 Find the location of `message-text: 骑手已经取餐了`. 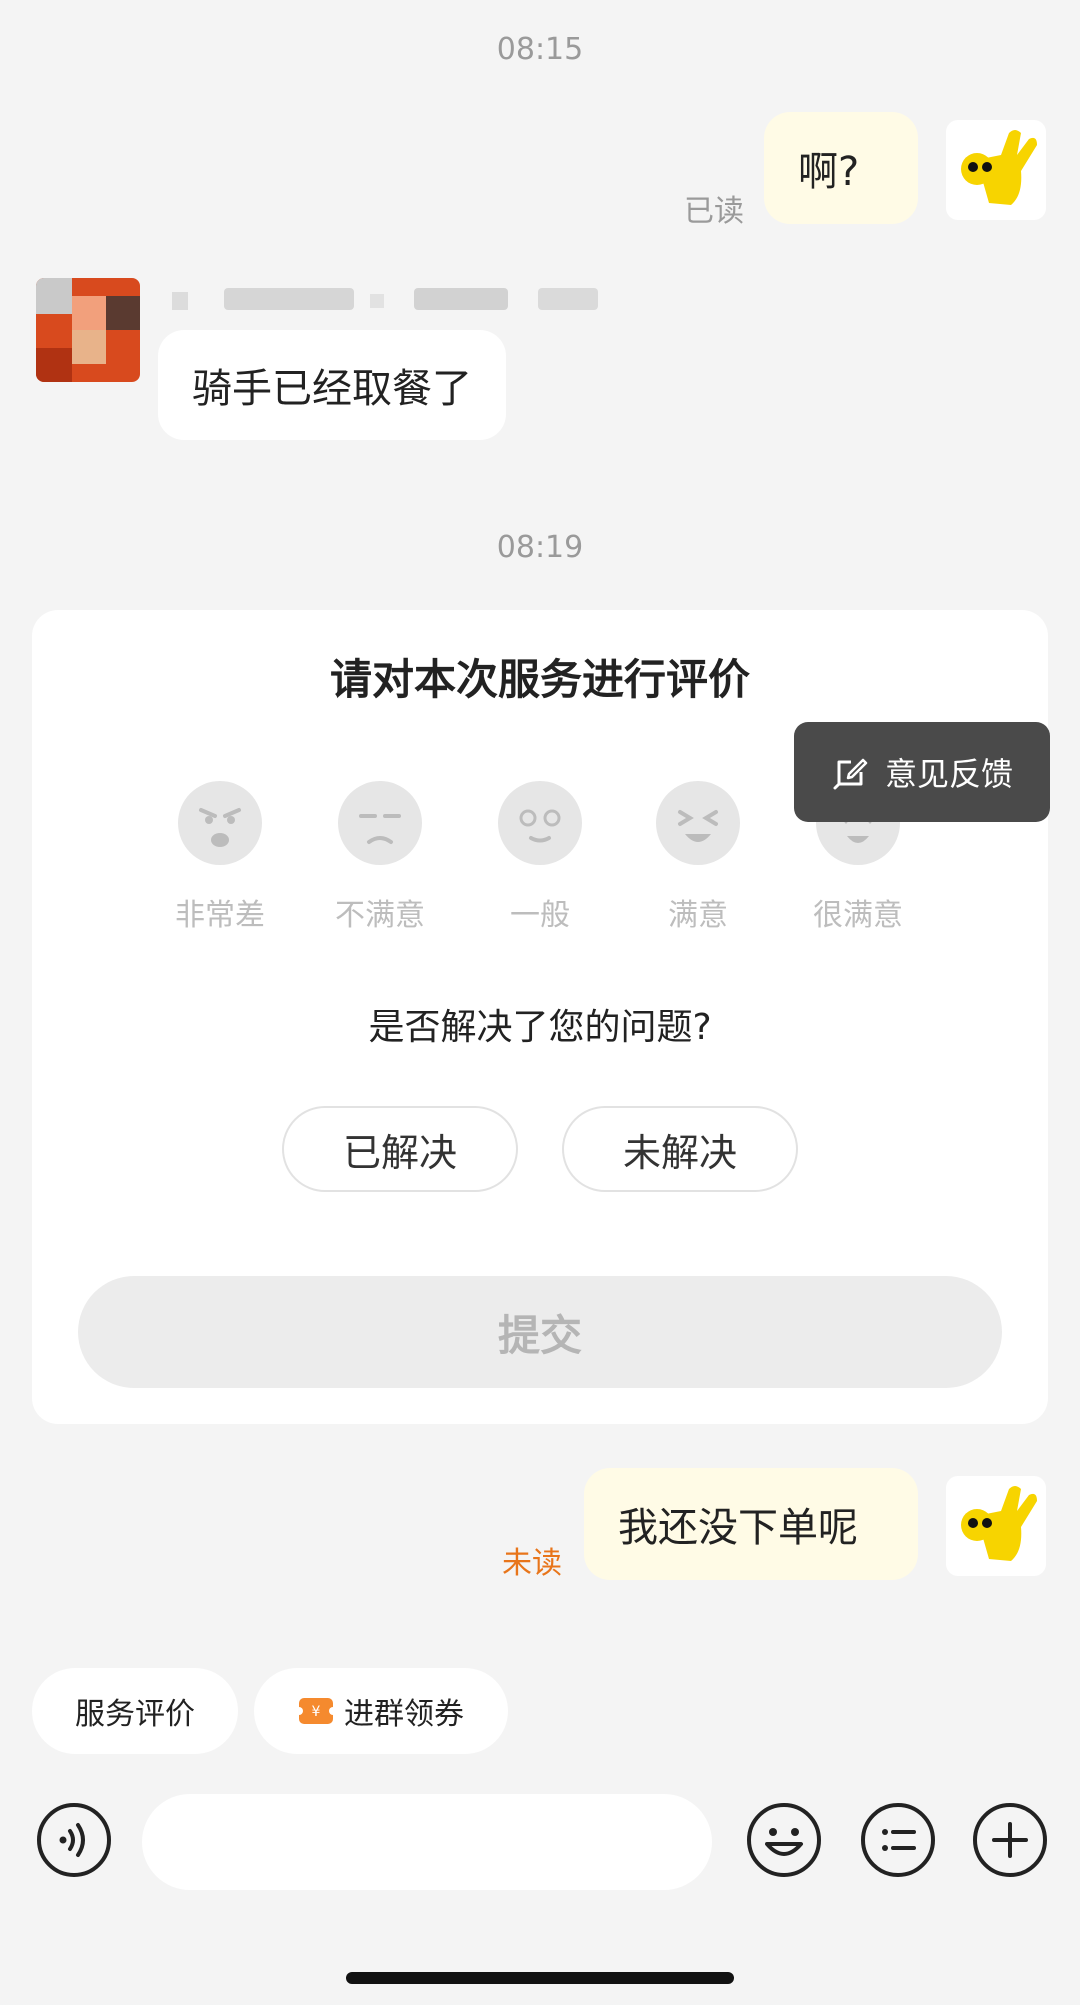

message-text: 骑手已经取餐了 is located at coordinates (332, 389).